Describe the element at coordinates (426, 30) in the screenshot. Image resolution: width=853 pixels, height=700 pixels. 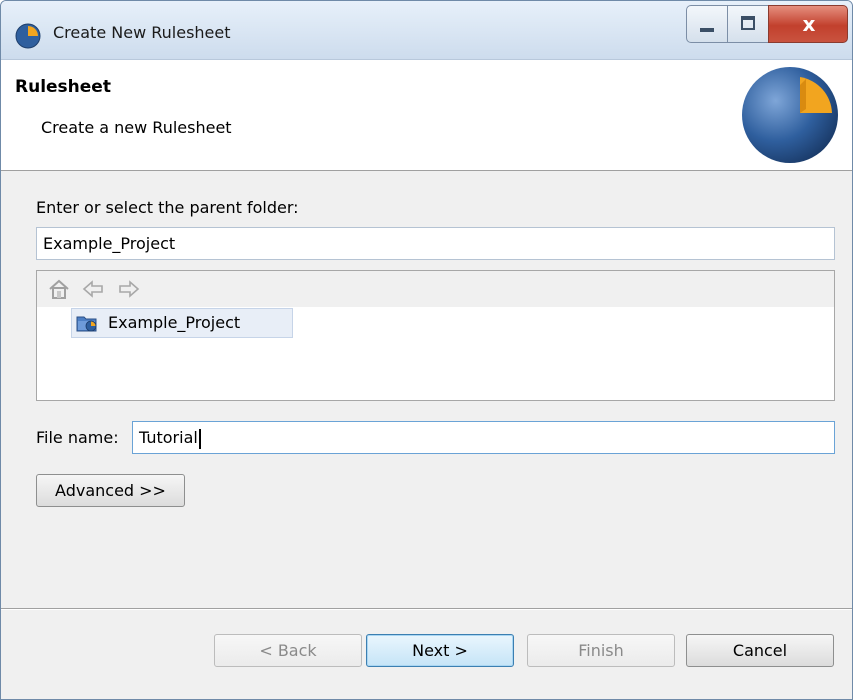
I see `title-bar: Create New Rulesheet x` at that location.